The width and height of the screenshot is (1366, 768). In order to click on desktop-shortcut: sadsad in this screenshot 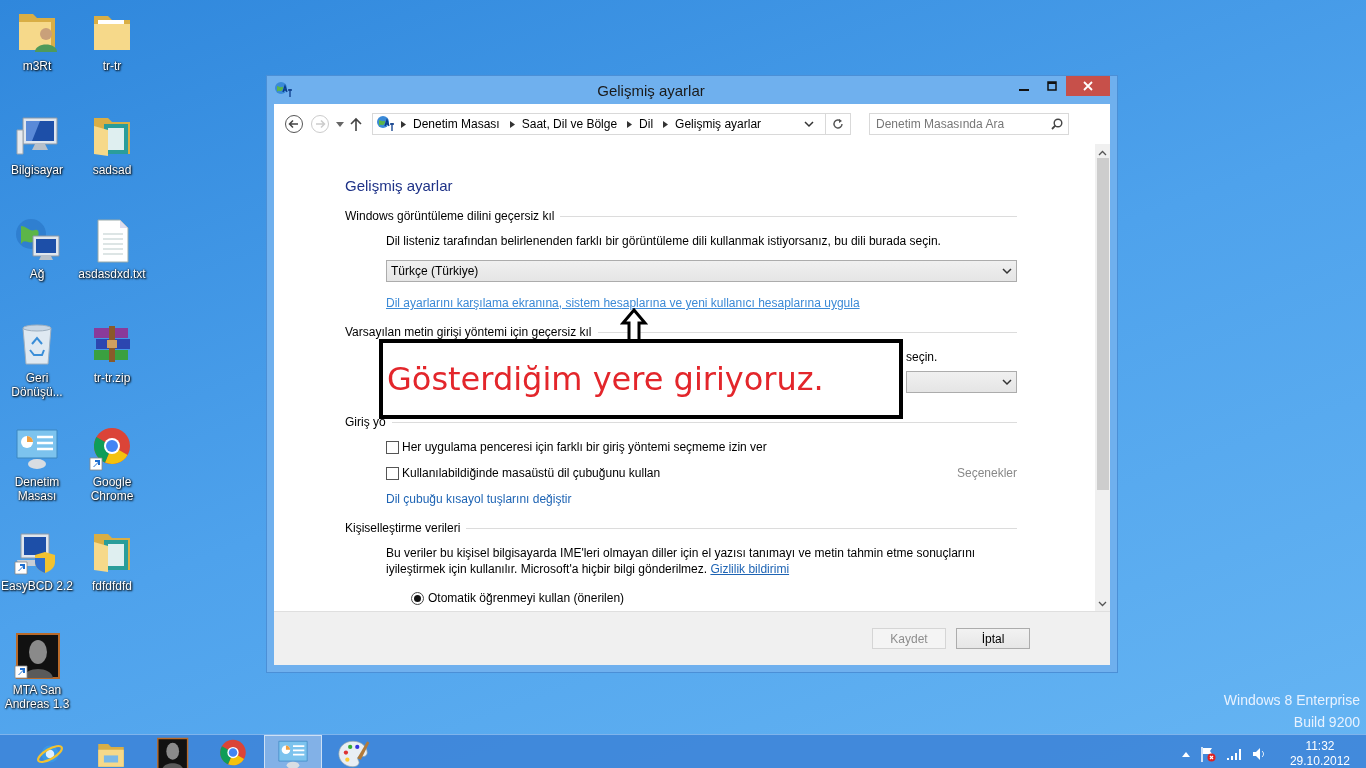, I will do `click(112, 144)`.